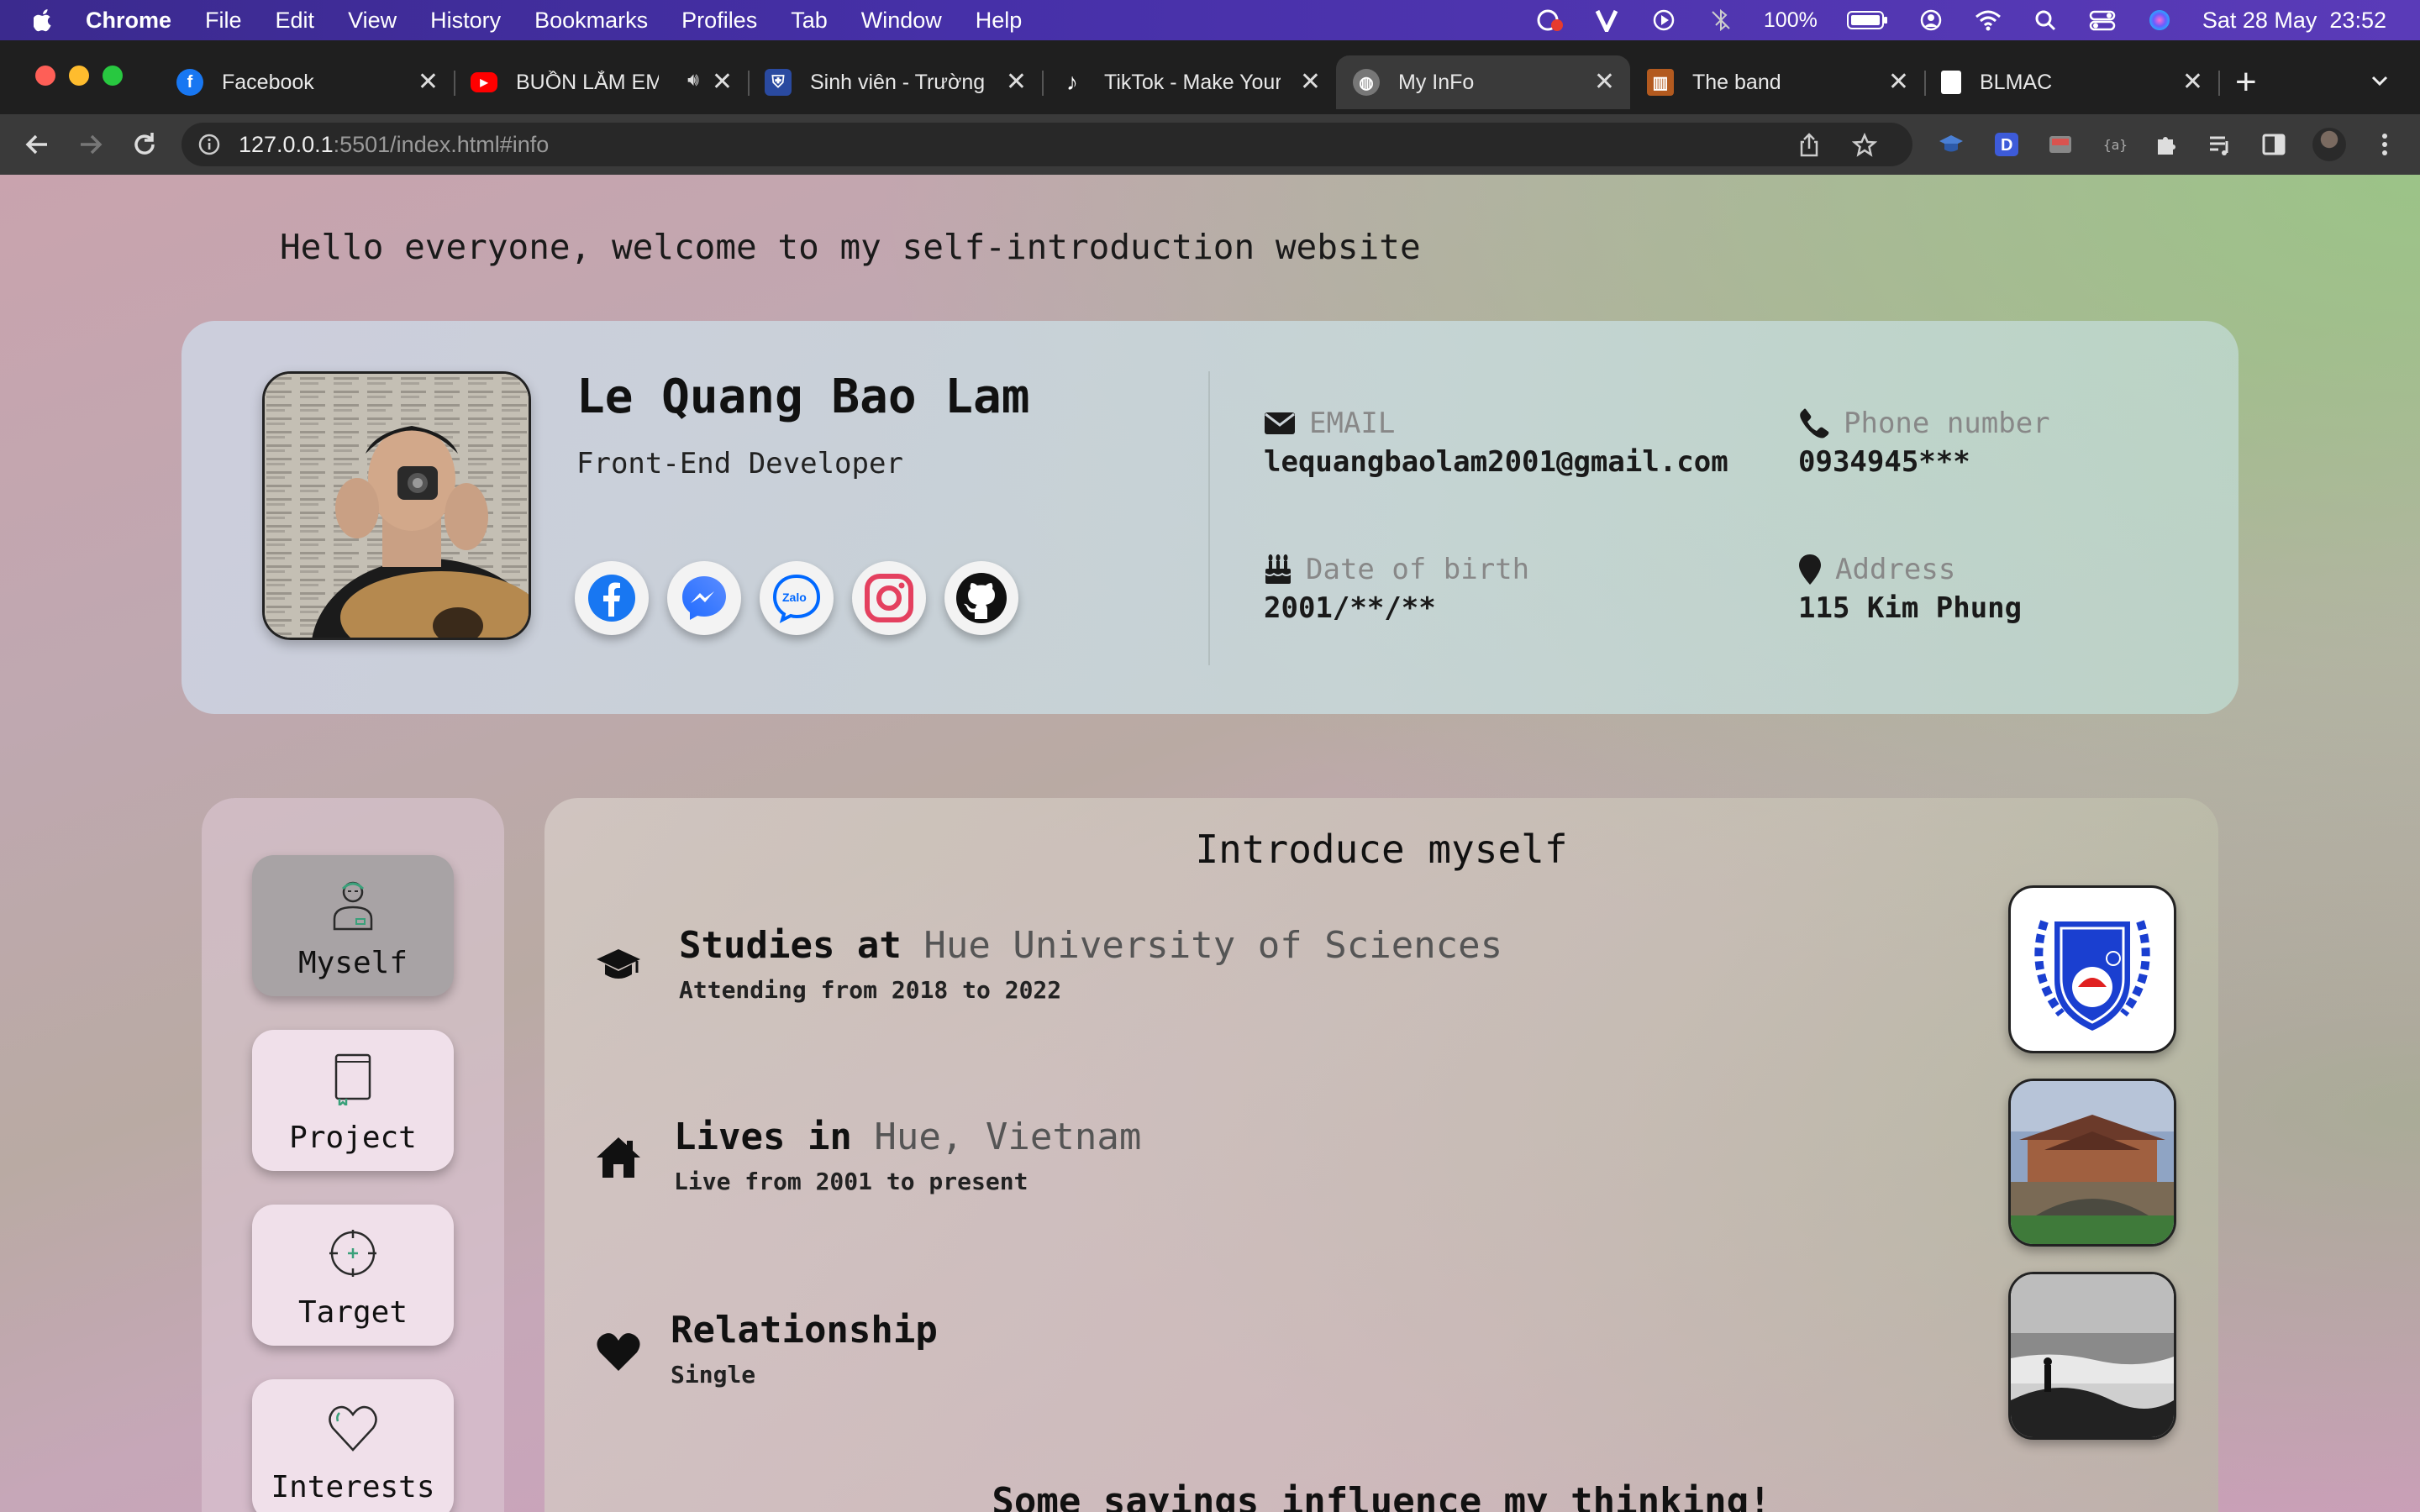  I want to click on social-links: Zalo, so click(796, 598).